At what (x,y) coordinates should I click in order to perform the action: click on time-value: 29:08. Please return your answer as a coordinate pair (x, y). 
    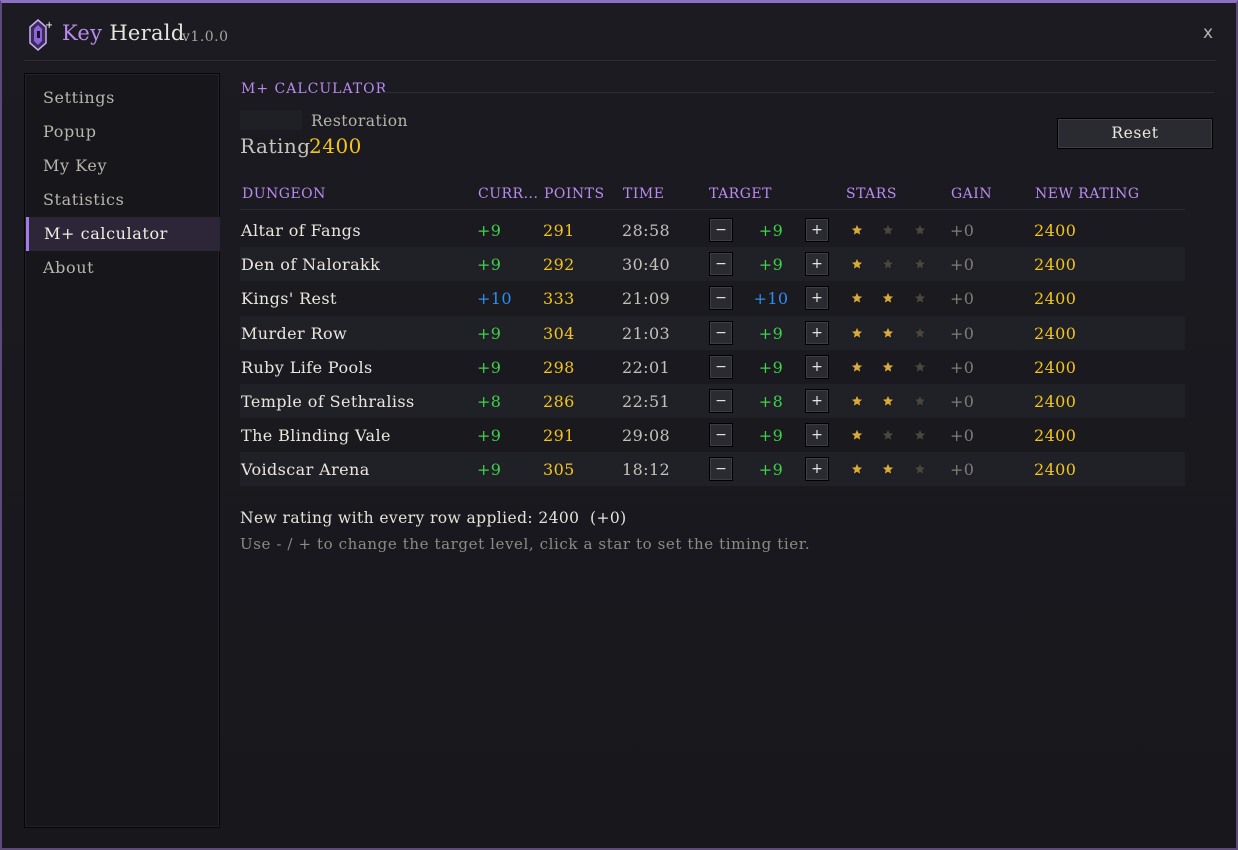
    Looking at the image, I should click on (646, 436).